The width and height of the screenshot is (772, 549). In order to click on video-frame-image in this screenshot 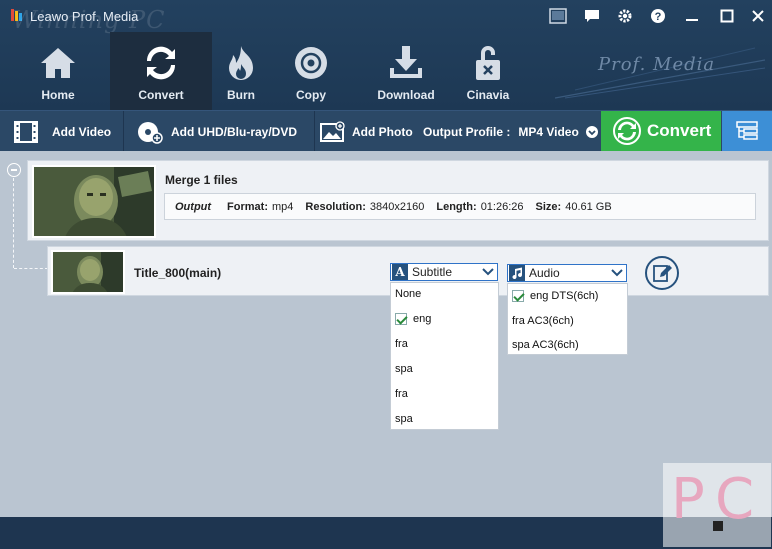, I will do `click(94, 201)`.